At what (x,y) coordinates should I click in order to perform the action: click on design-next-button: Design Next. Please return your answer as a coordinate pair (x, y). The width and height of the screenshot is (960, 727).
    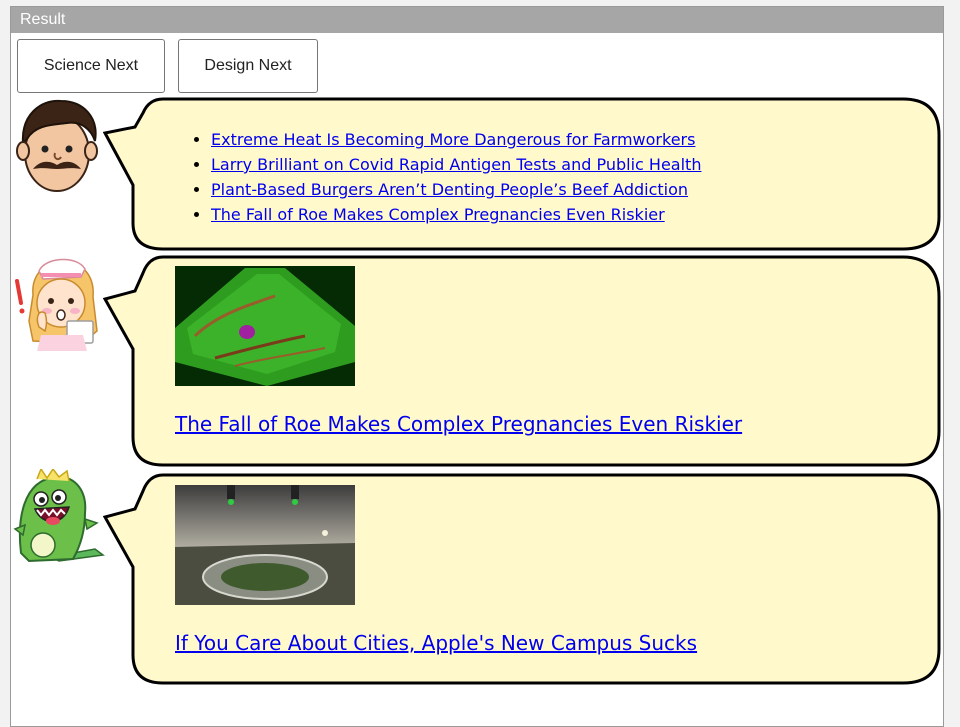
    Looking at the image, I should click on (248, 66).